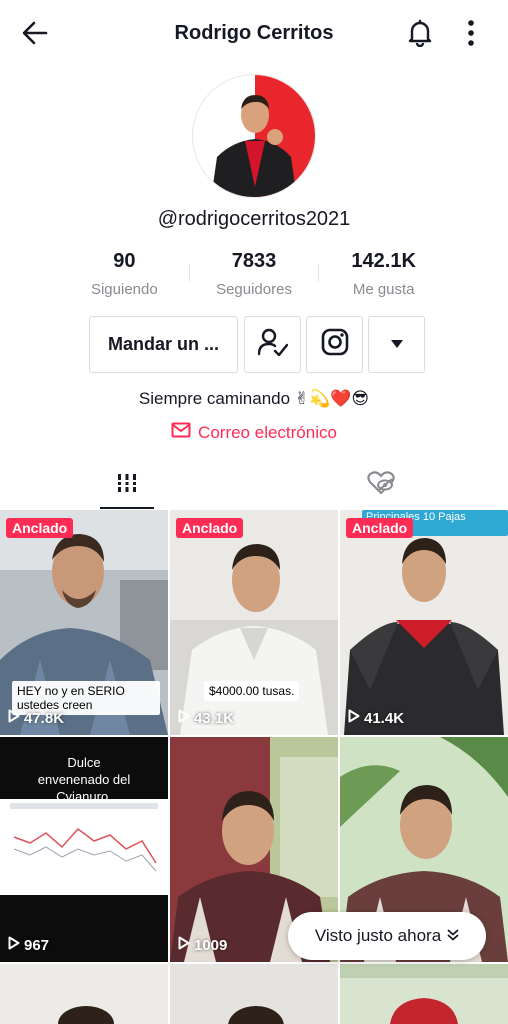  What do you see at coordinates (214, 718) in the screenshot?
I see `view-count-text: 43.1K` at bounding box center [214, 718].